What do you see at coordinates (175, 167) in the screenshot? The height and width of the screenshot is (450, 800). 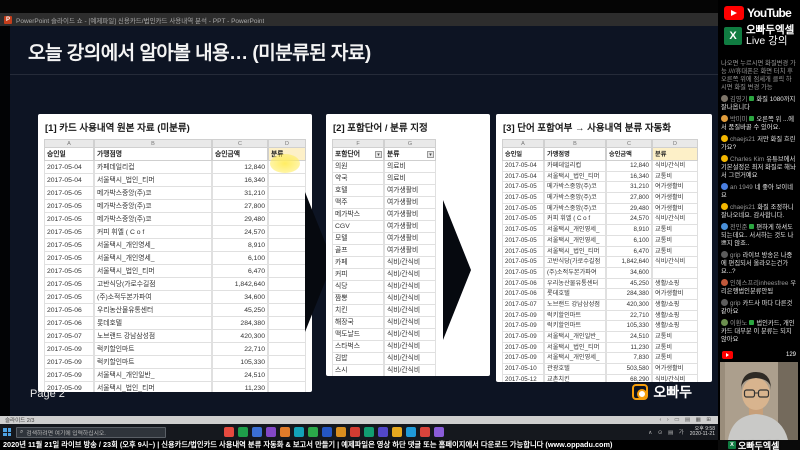 I see `table-row: 2017-05-04 카페데일리컵 12,840` at bounding box center [175, 167].